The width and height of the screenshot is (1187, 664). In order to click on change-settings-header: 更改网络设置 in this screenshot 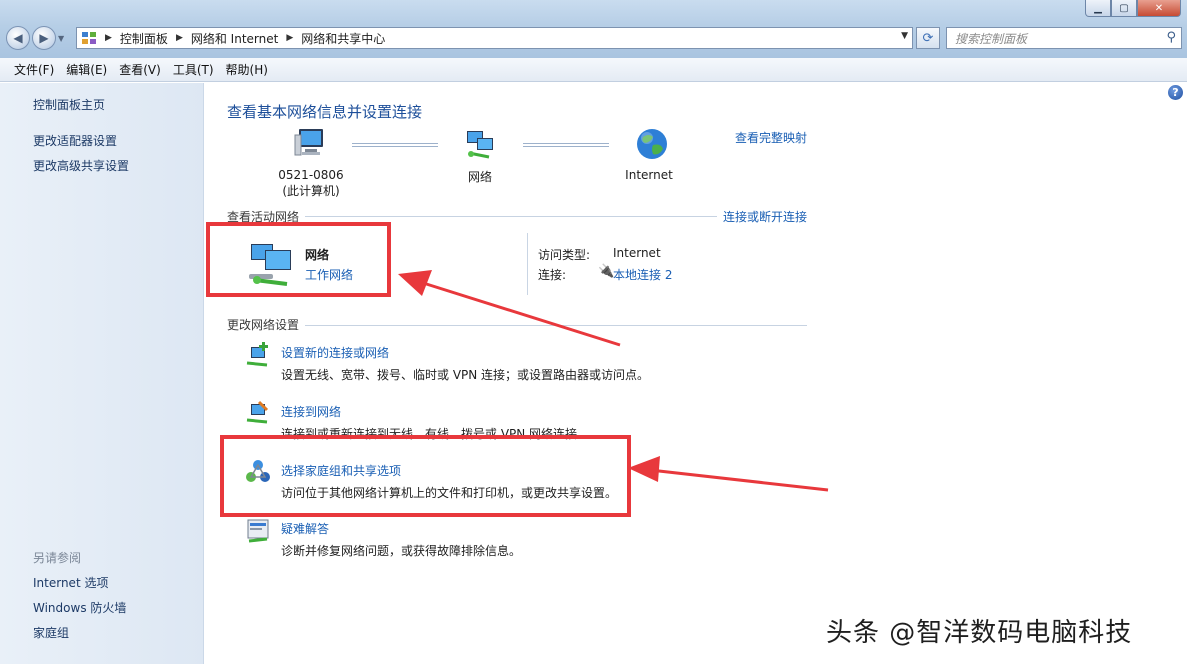, I will do `click(263, 325)`.